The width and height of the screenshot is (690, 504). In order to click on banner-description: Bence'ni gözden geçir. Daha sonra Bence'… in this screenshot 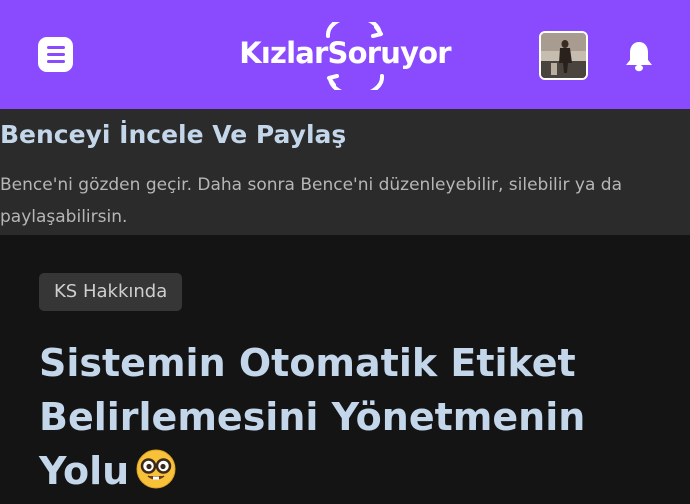, I will do `click(311, 201)`.